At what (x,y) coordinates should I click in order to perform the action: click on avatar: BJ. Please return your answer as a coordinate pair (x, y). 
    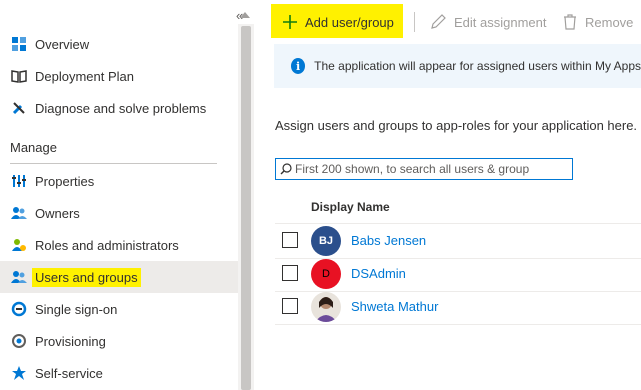
    Looking at the image, I should click on (326, 241).